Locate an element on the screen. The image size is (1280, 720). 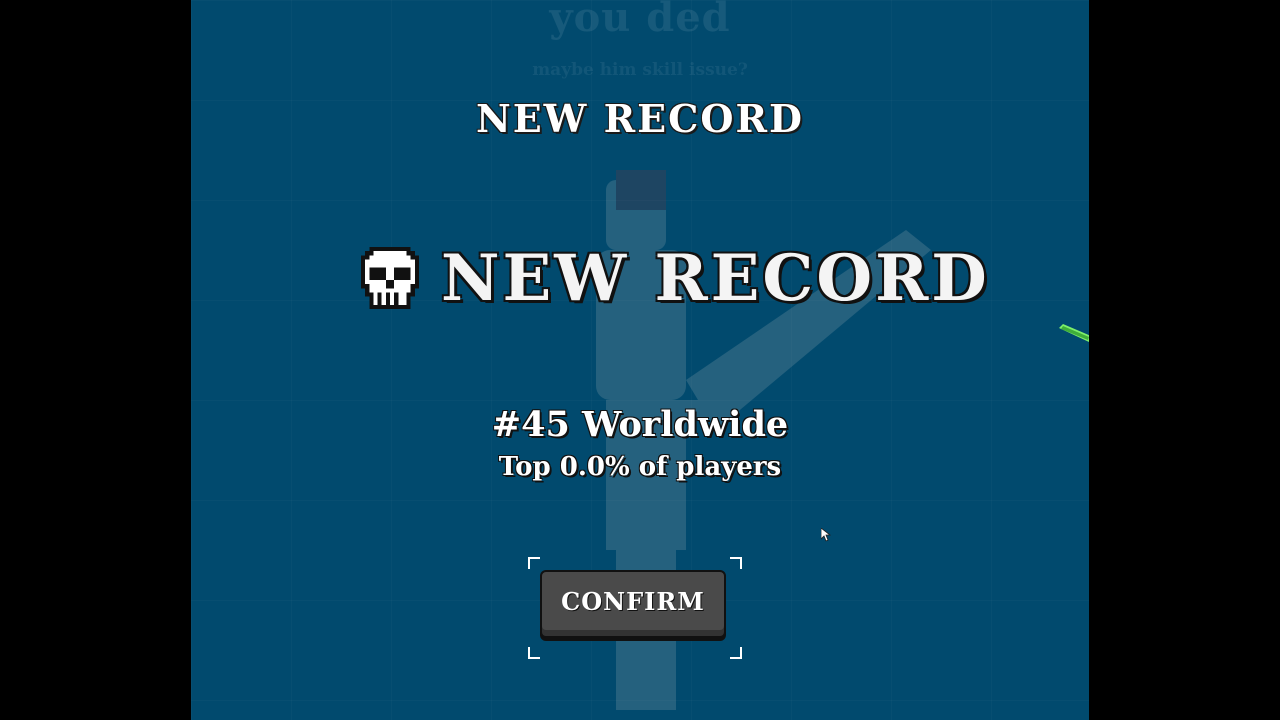
confirm-button-focus: CONFIRM is located at coordinates (635, 608).